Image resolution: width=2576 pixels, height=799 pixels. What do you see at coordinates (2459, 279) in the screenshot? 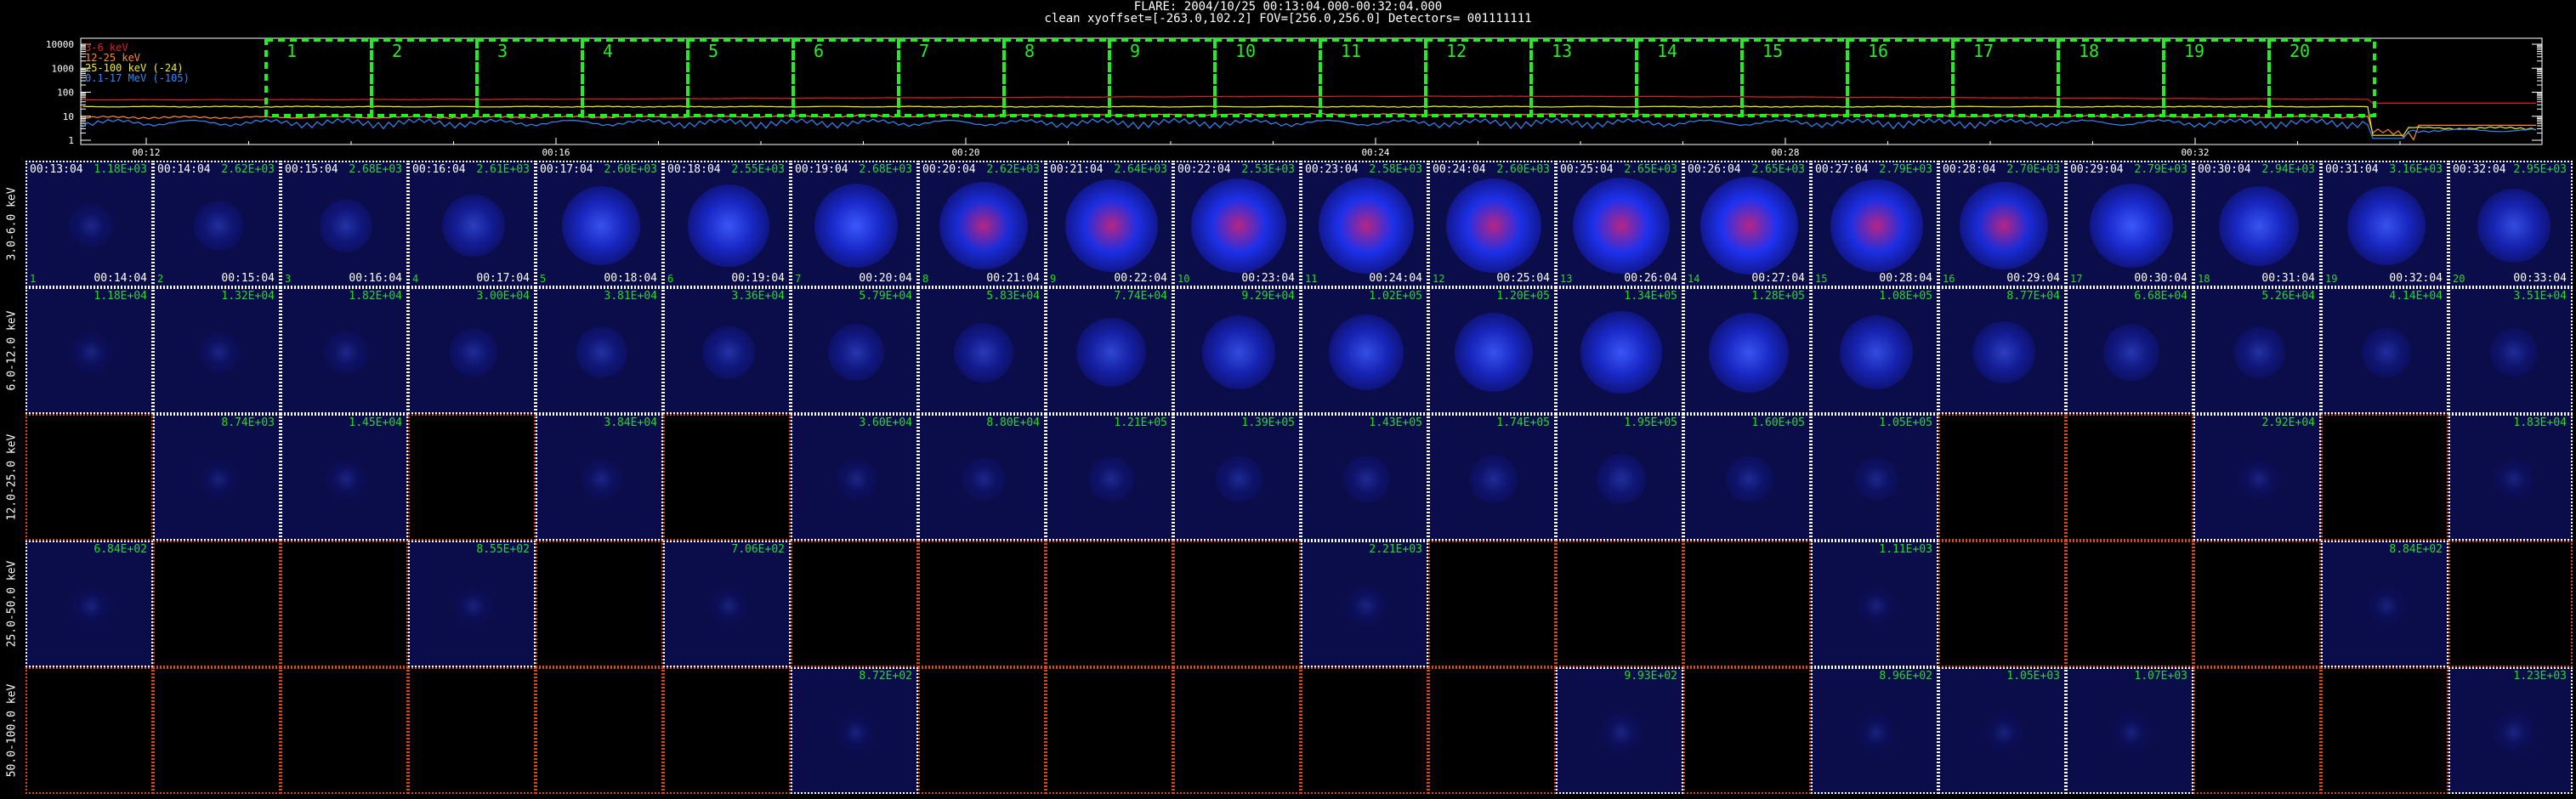
I see `interval-index: 20` at bounding box center [2459, 279].